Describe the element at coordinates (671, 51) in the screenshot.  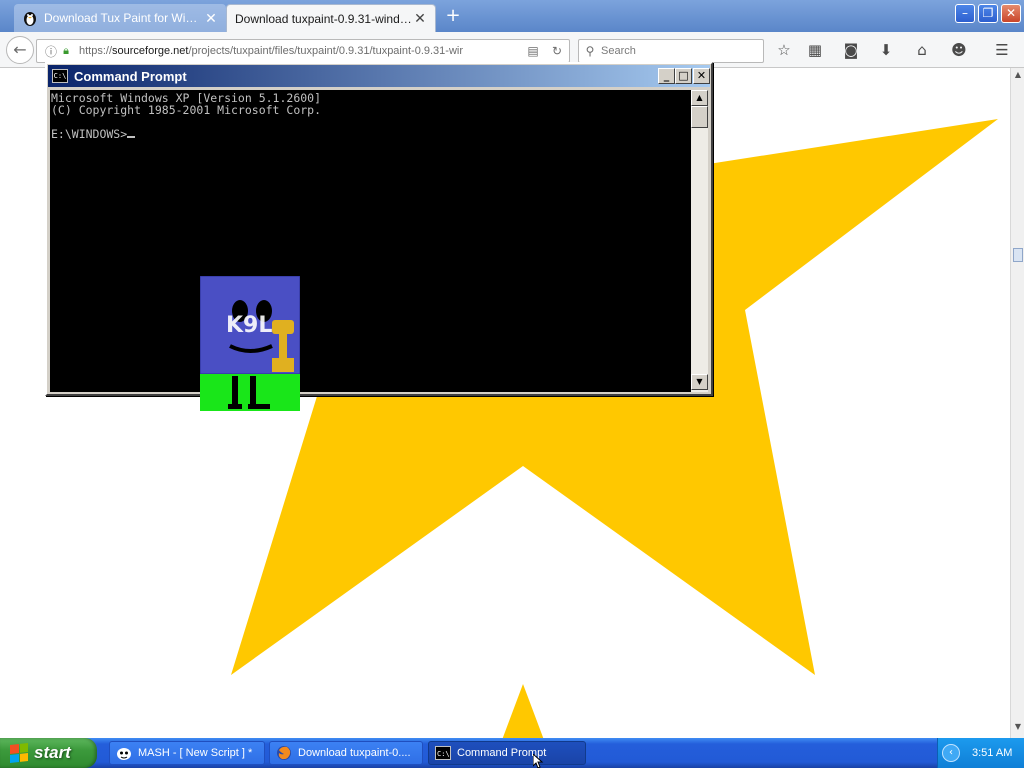
I see `search-input: ⚲ Search` at that location.